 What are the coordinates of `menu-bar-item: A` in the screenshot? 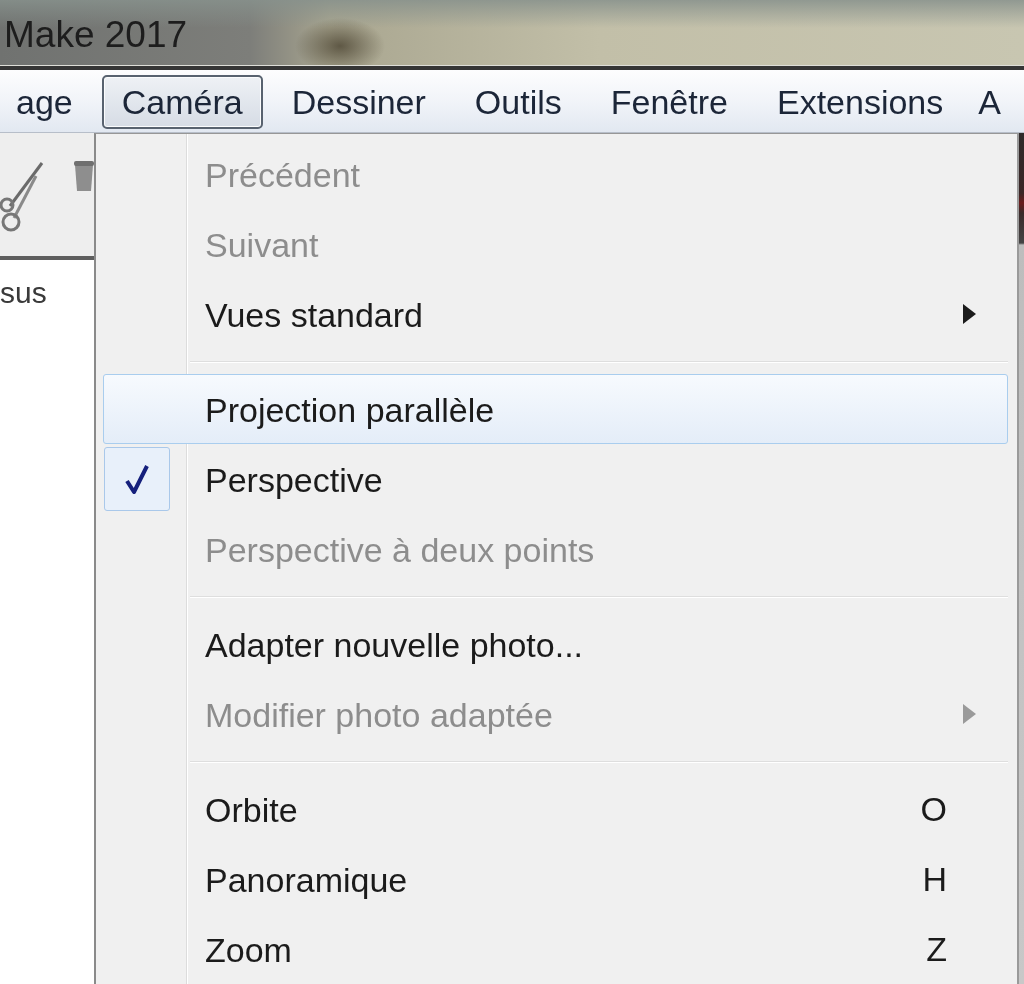 It's located at (987, 102).